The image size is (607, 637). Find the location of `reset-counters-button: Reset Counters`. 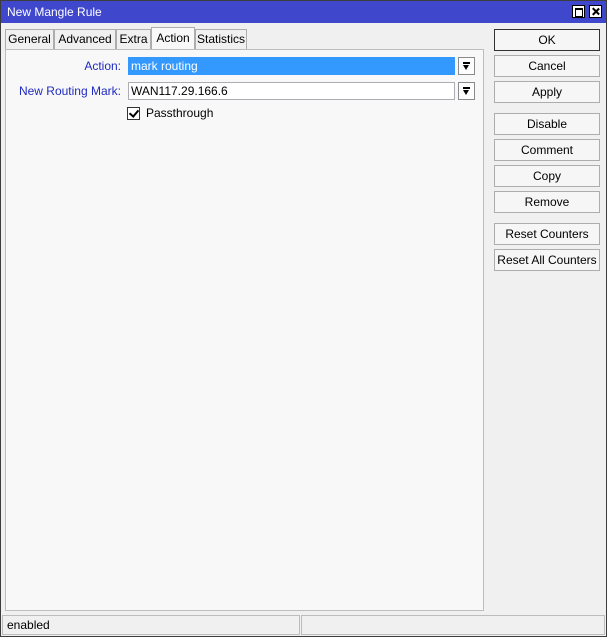

reset-counters-button: Reset Counters is located at coordinates (547, 234).